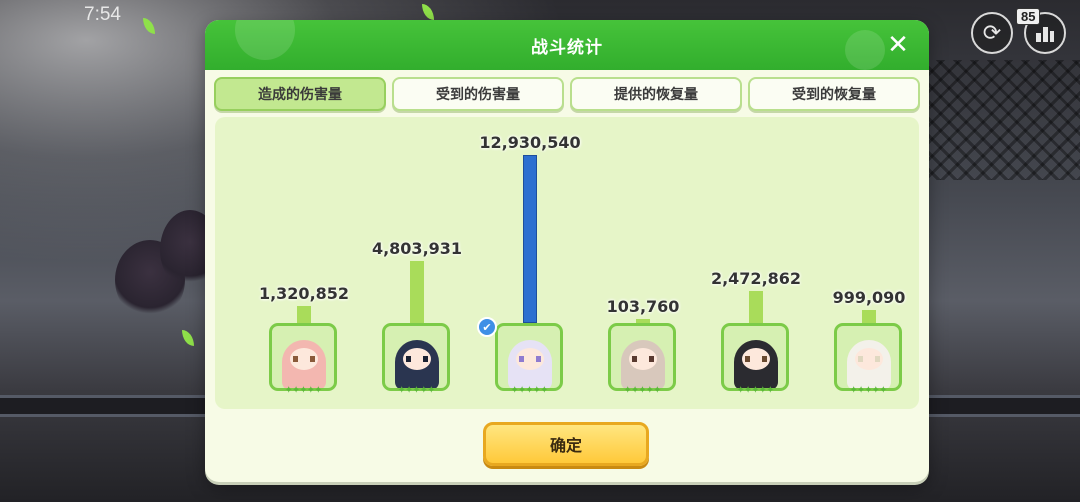  What do you see at coordinates (1000, 120) in the screenshot?
I see `background-fence` at bounding box center [1000, 120].